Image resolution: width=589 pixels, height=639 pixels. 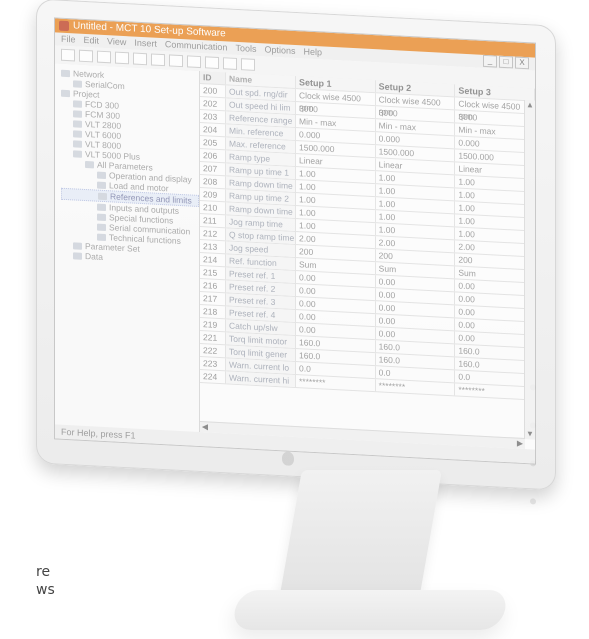 I want to click on menu-file: File, so click(x=68, y=40).